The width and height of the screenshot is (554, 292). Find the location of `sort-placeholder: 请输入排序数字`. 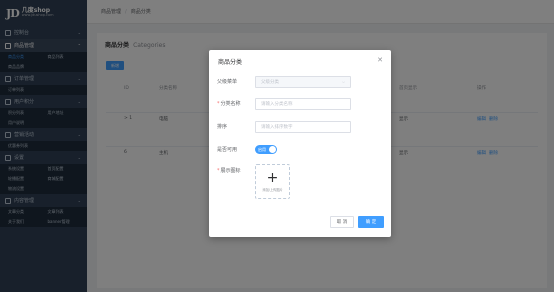

sort-placeholder: 请输入排序数字 is located at coordinates (277, 127).